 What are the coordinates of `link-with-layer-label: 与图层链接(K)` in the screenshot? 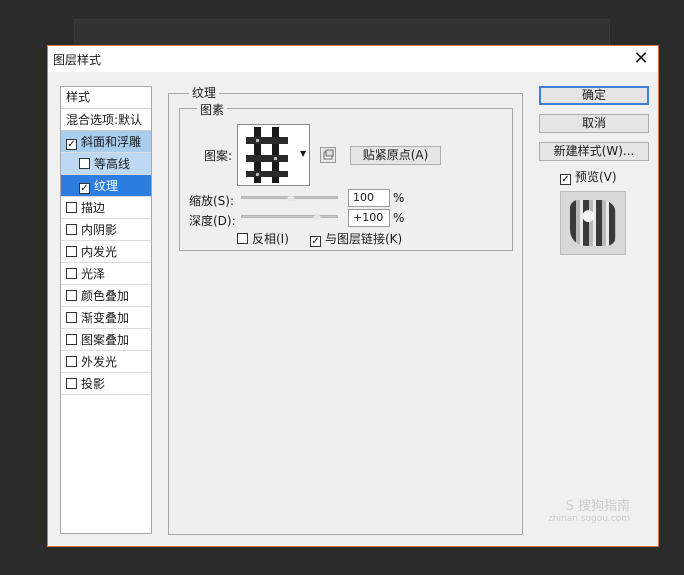 It's located at (364, 239).